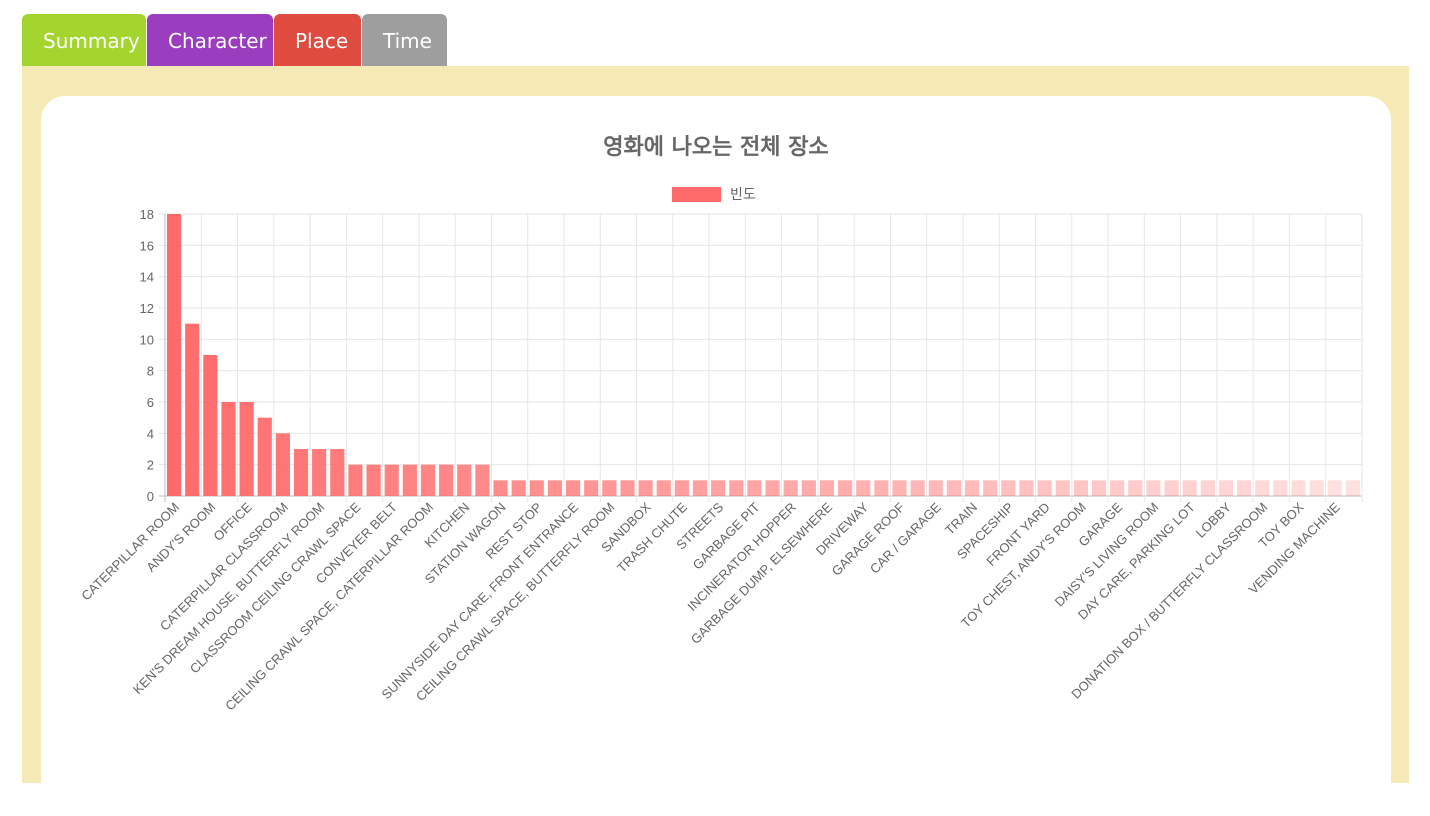  I want to click on tab-place: Place, so click(317, 40).